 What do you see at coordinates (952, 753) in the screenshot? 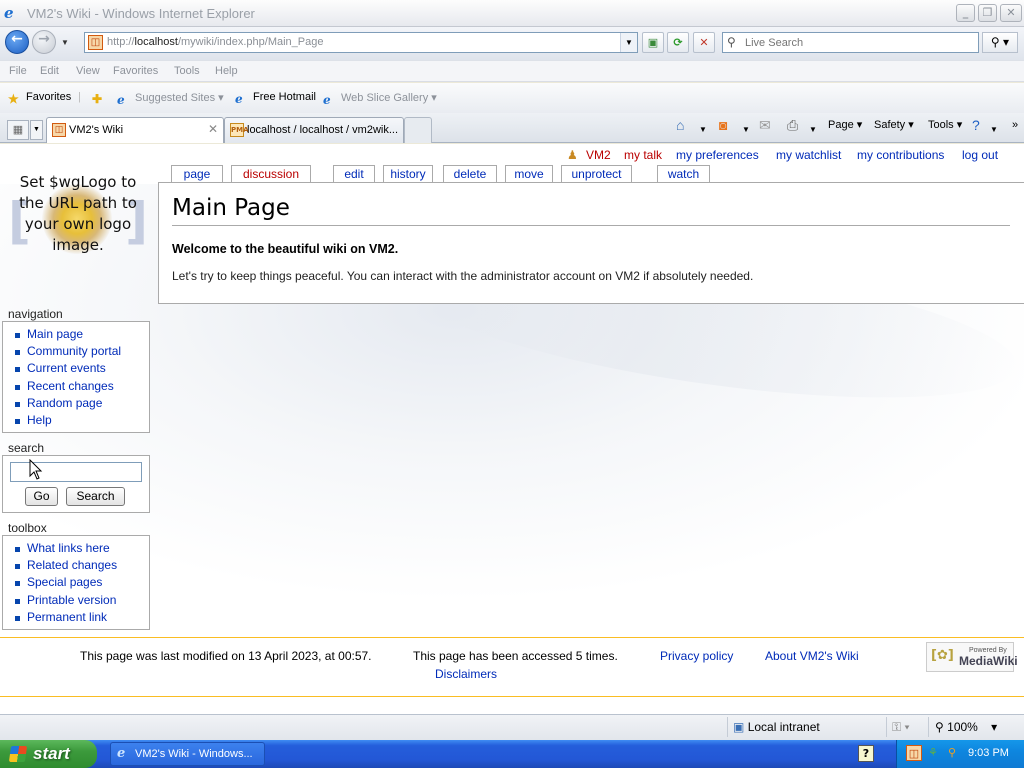
I see `search-tray-icon: ⚲` at bounding box center [952, 753].